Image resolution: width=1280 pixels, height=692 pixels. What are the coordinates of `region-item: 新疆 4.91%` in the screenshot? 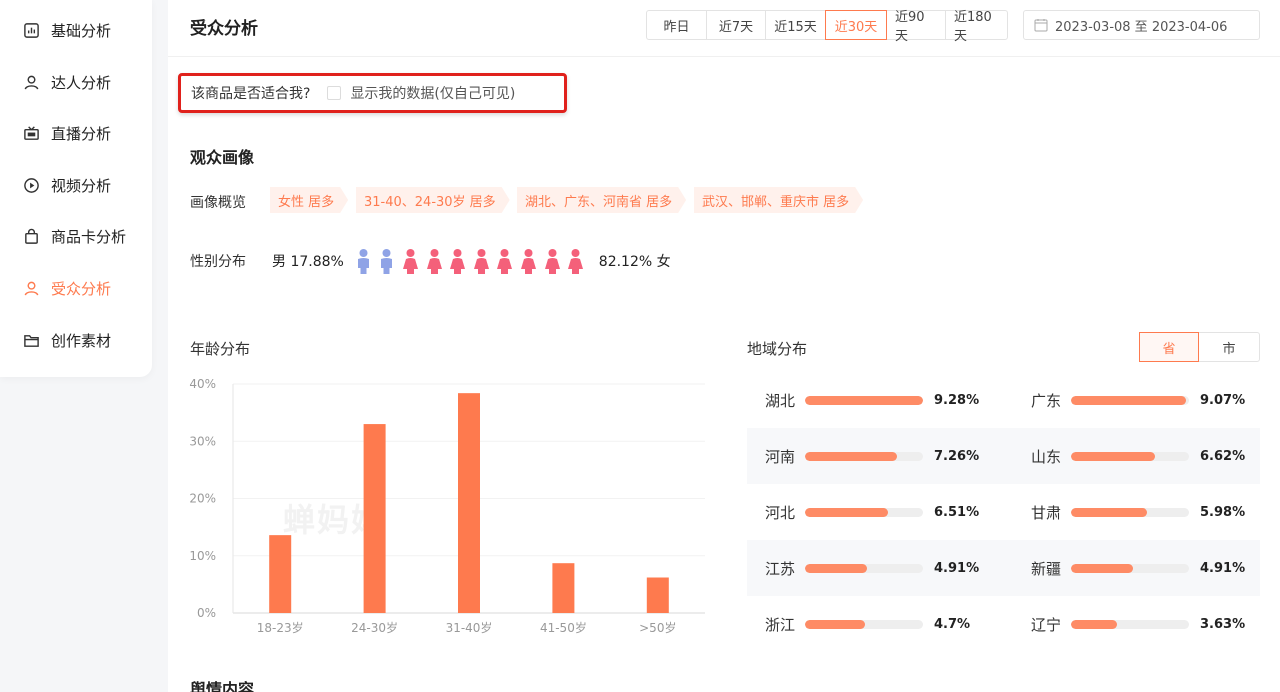 It's located at (1138, 568).